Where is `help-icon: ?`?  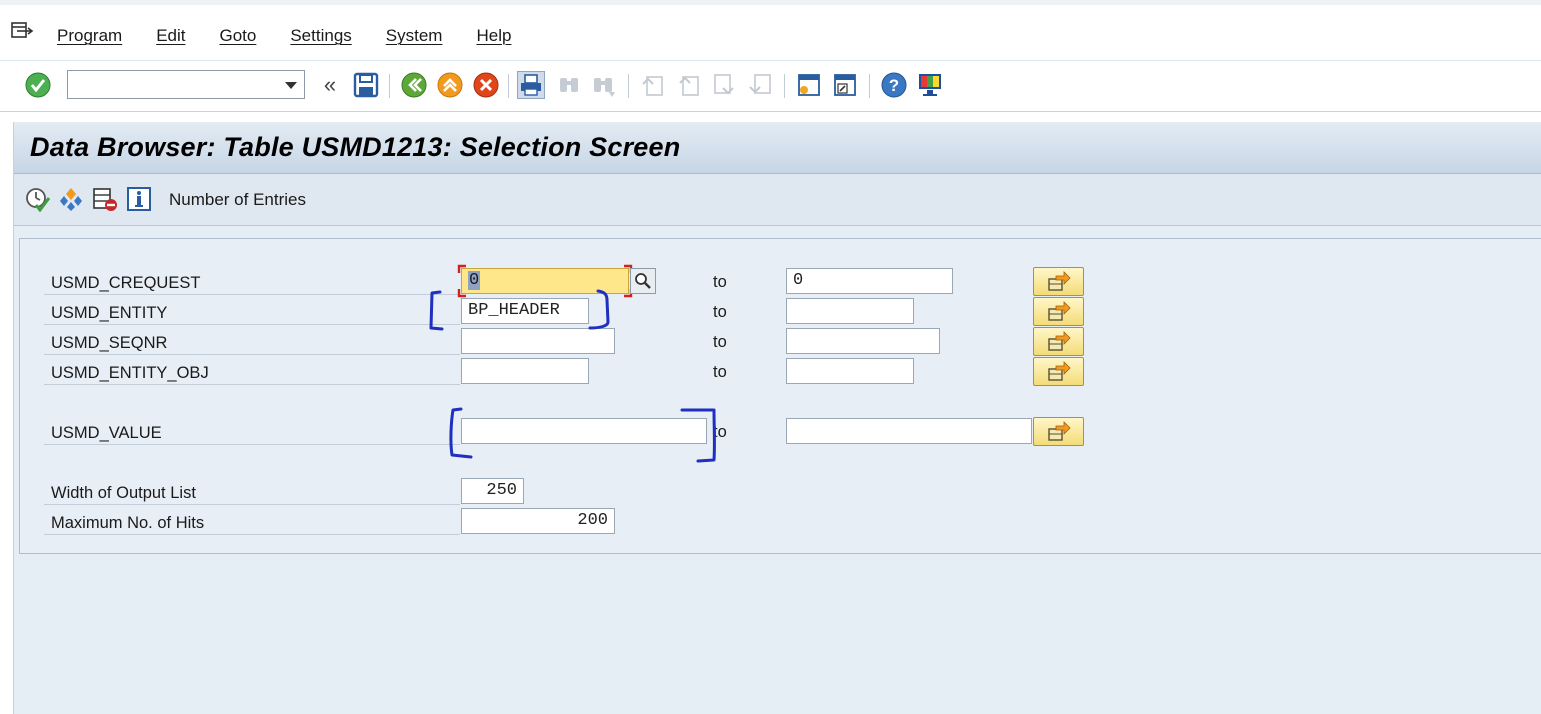 help-icon: ? is located at coordinates (894, 85).